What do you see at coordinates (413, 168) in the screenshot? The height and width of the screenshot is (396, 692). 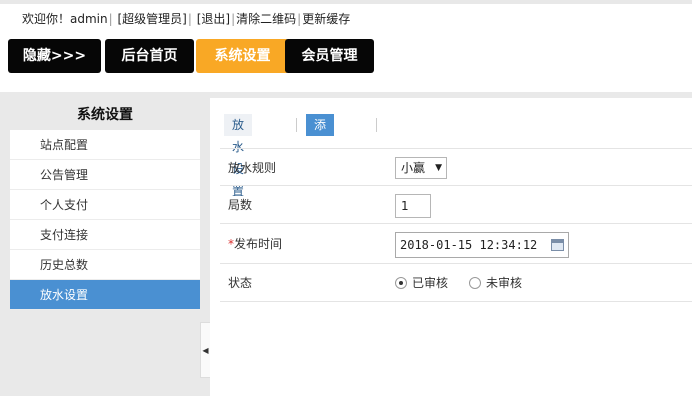 I see `rule-select-value: 小赢` at bounding box center [413, 168].